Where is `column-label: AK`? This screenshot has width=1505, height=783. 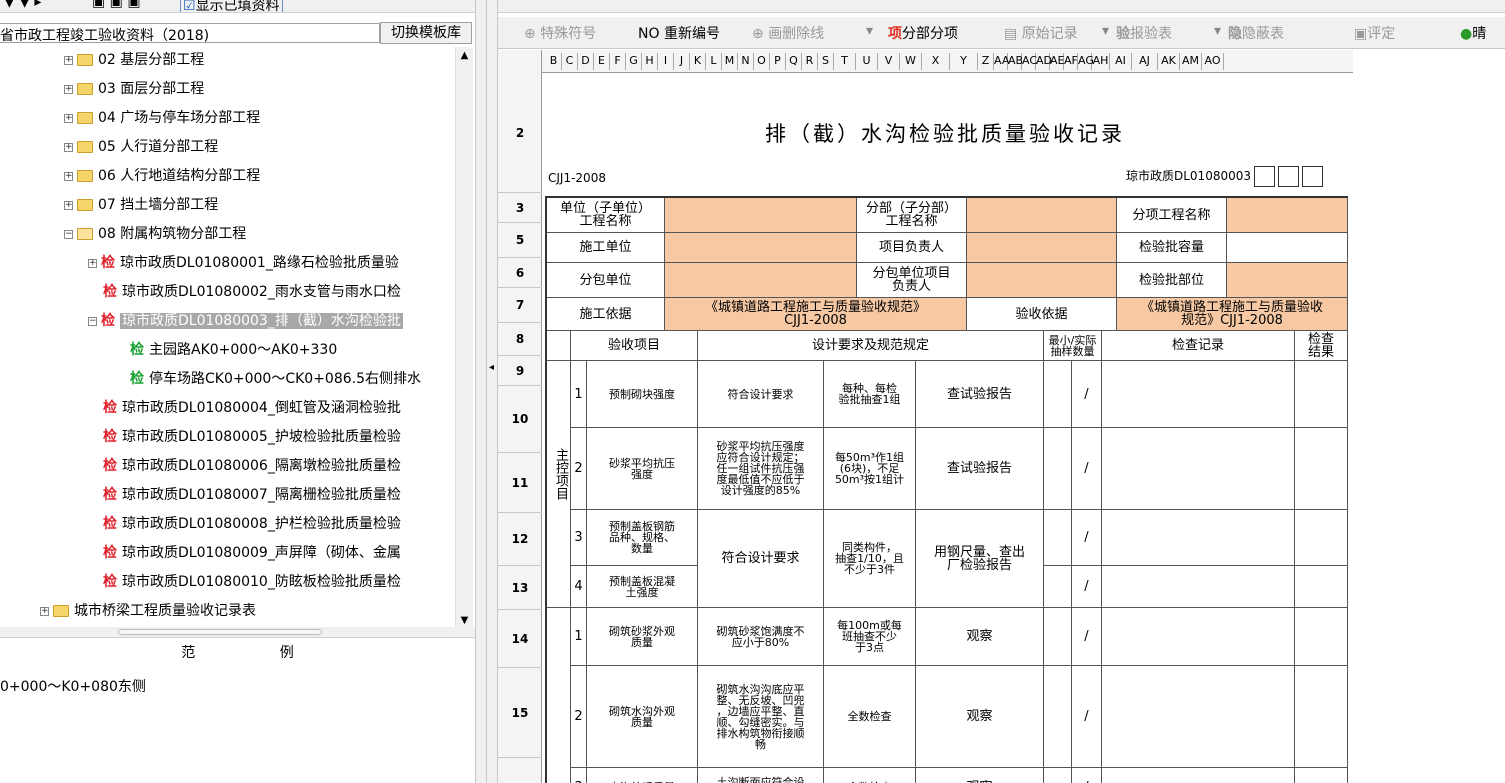 column-label: AK is located at coordinates (1169, 61).